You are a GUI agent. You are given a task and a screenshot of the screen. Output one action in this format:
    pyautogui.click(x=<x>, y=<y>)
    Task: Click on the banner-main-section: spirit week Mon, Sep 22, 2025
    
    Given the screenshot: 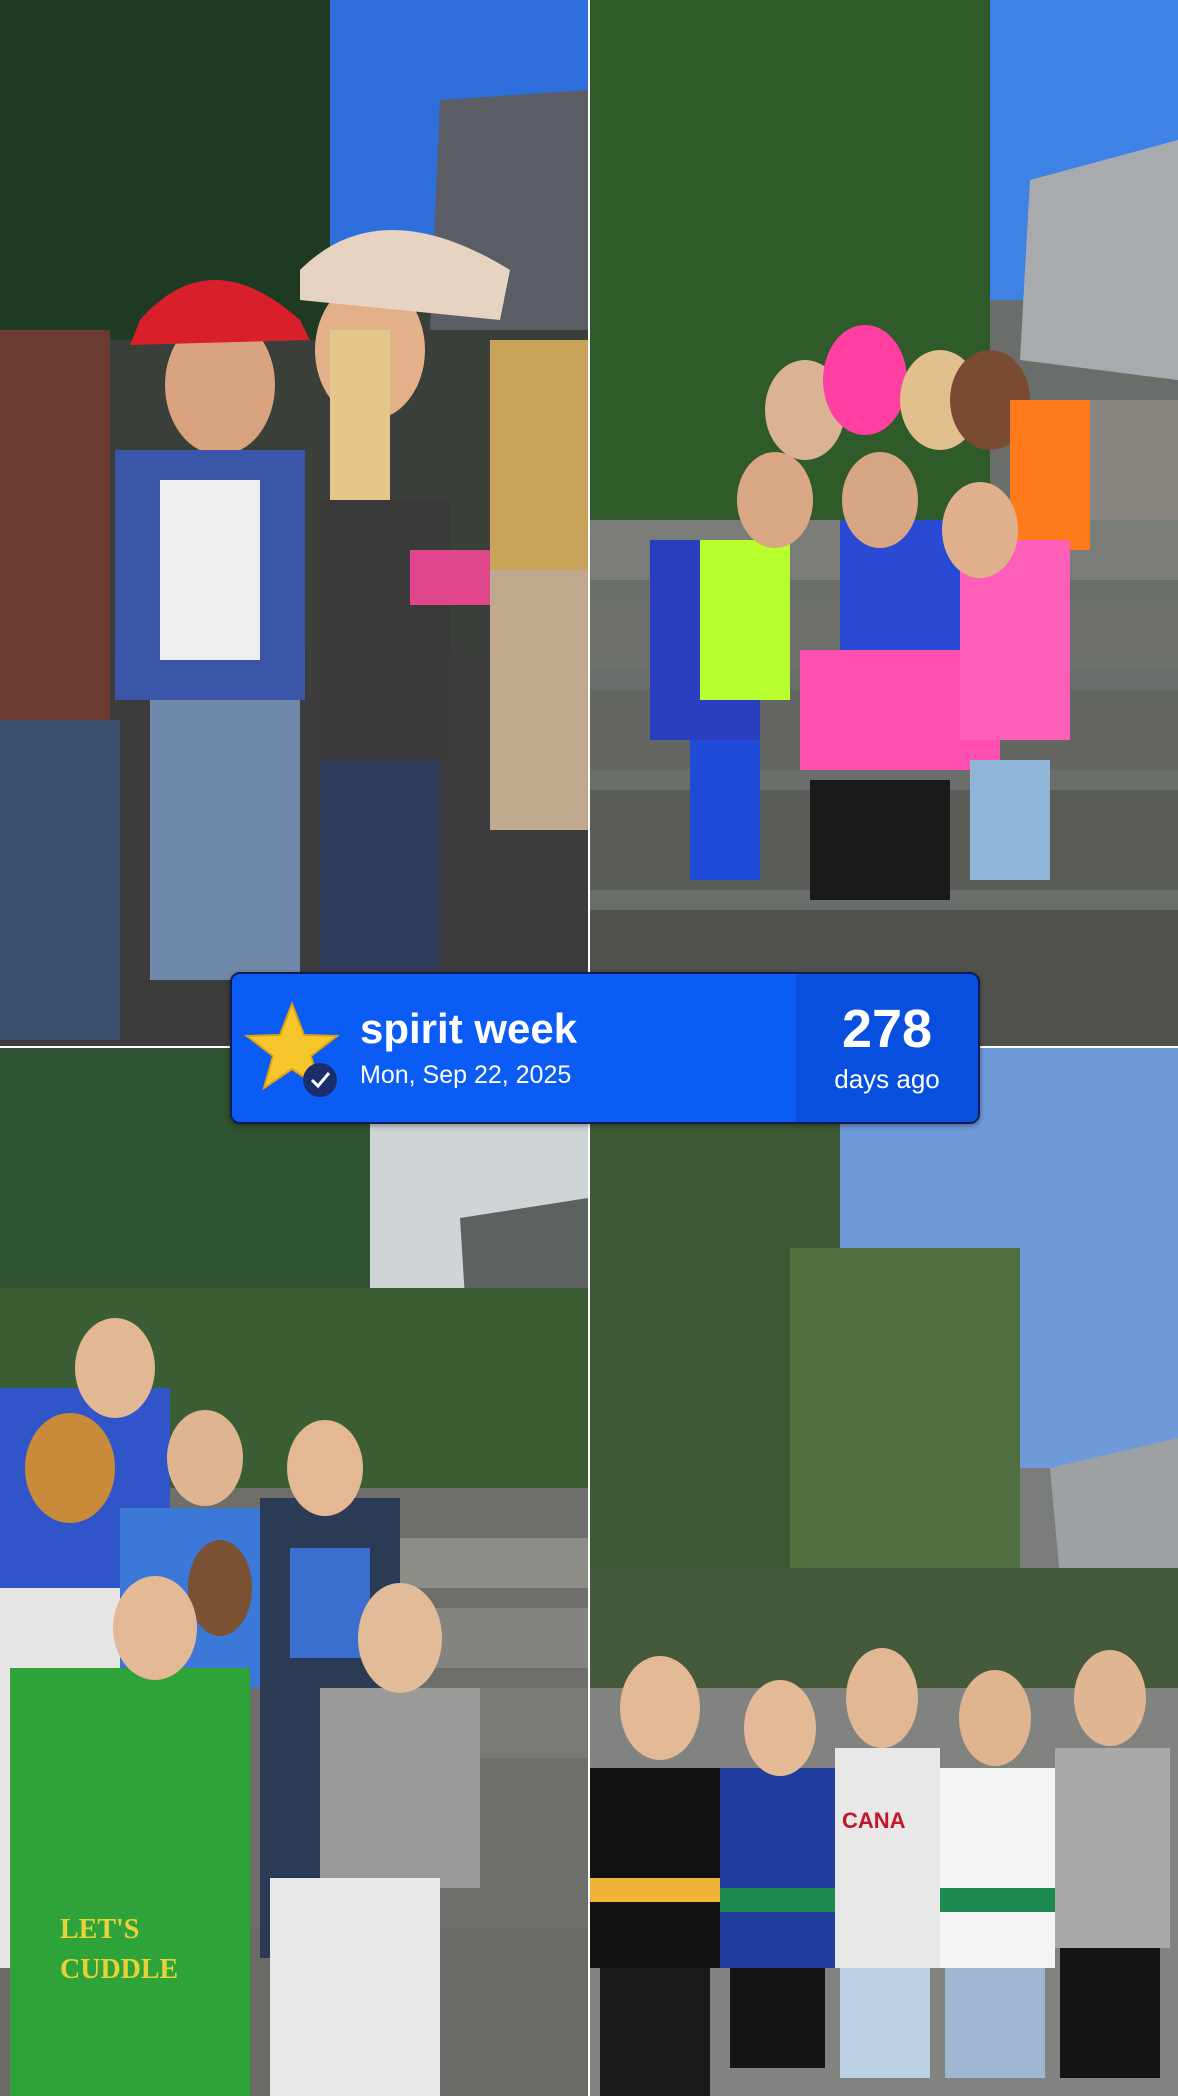 What is the action you would take?
    pyautogui.click(x=514, y=1048)
    